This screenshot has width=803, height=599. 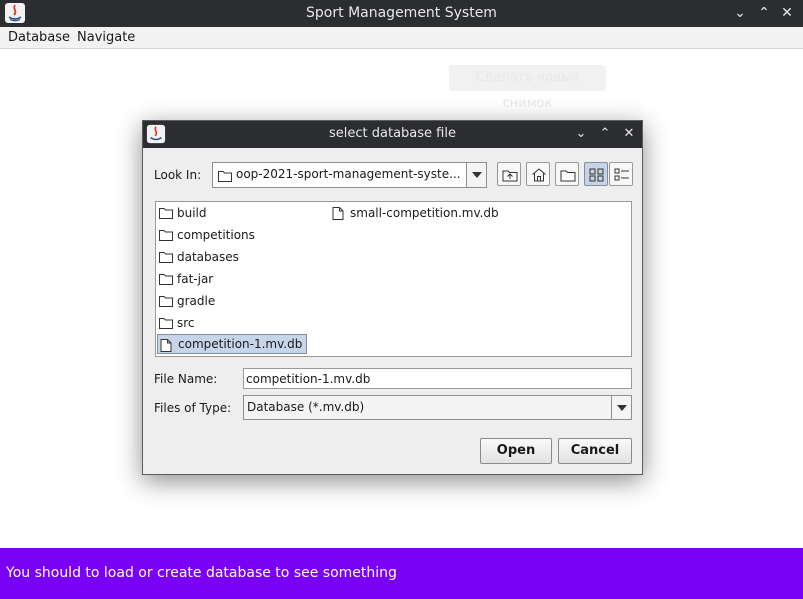 What do you see at coordinates (605, 134) in the screenshot?
I see `dialog-maximize-icon: ⌃` at bounding box center [605, 134].